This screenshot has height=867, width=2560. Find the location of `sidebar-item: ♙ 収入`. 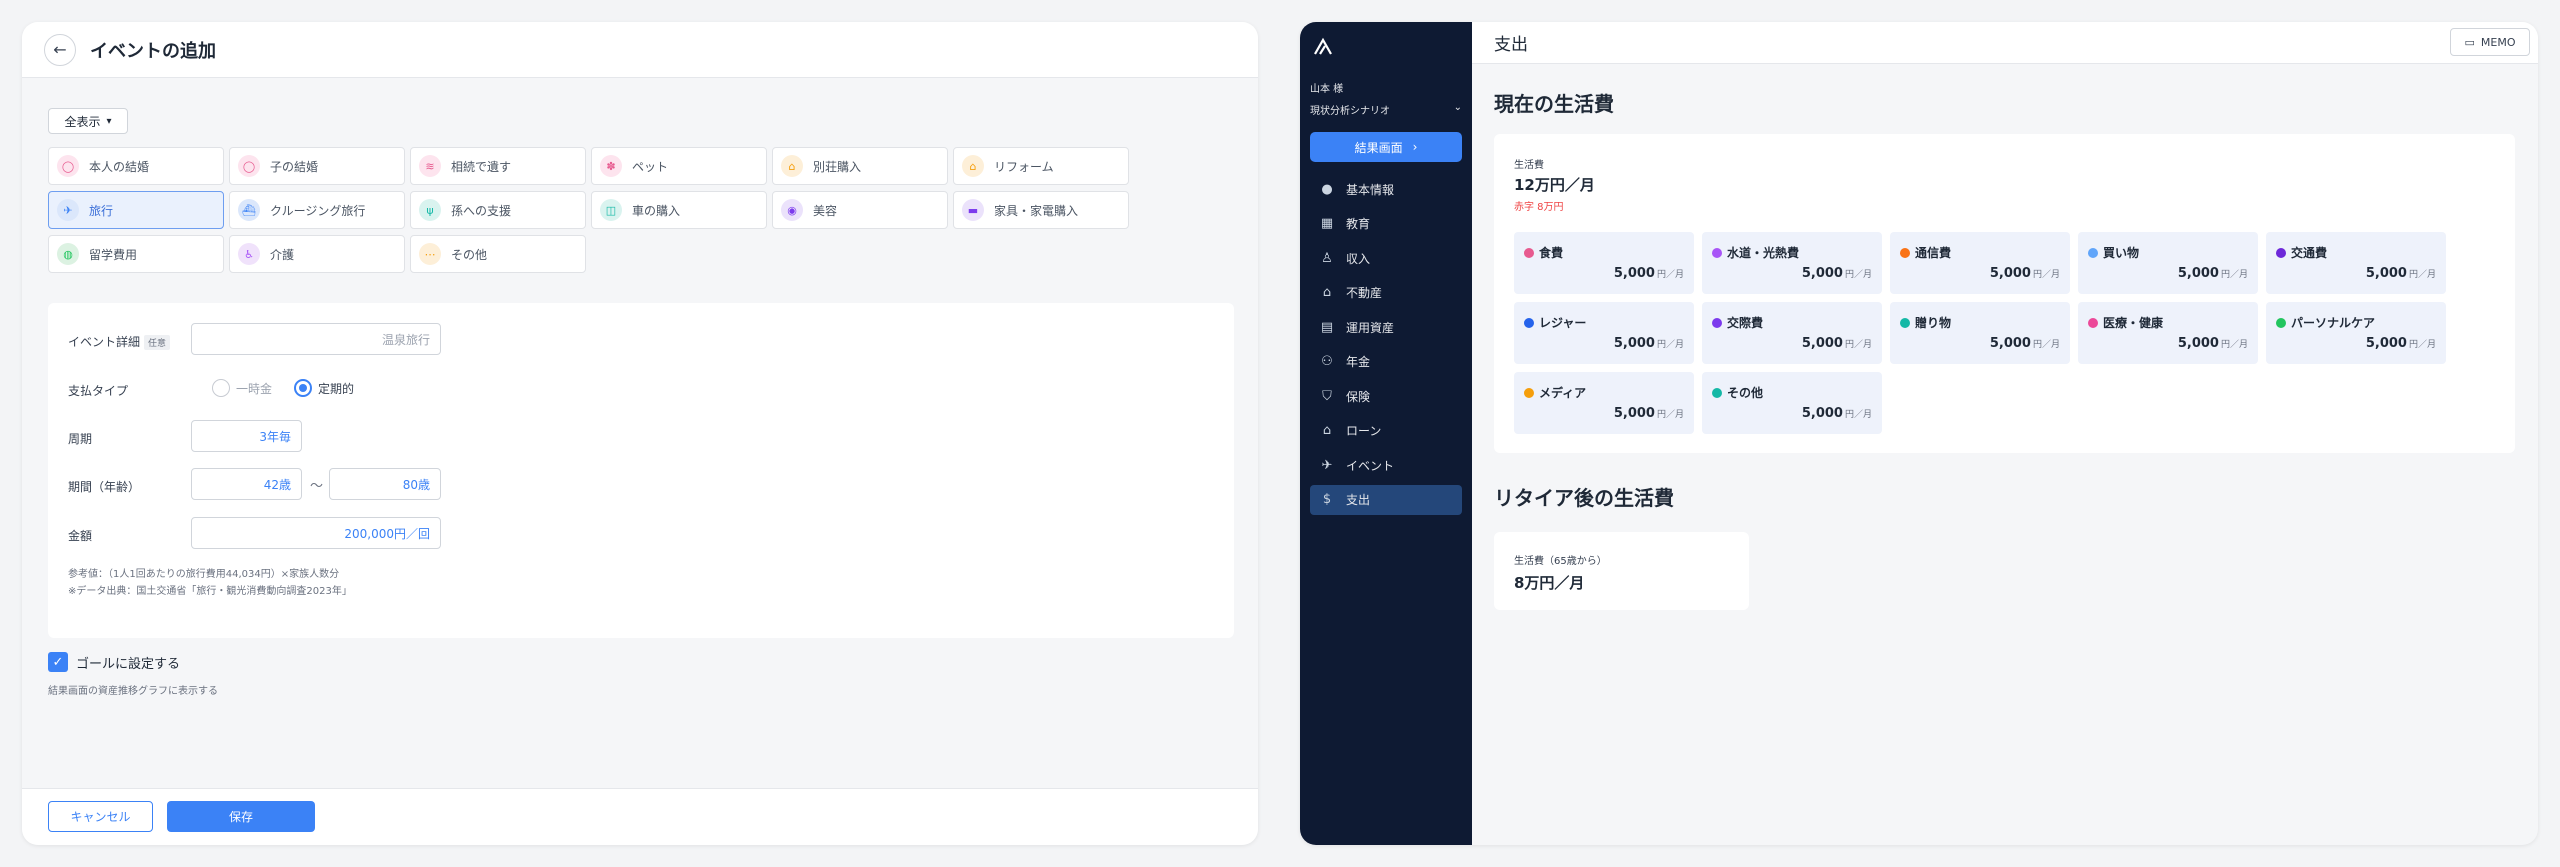

sidebar-item: ♙ 収入 is located at coordinates (1386, 258).